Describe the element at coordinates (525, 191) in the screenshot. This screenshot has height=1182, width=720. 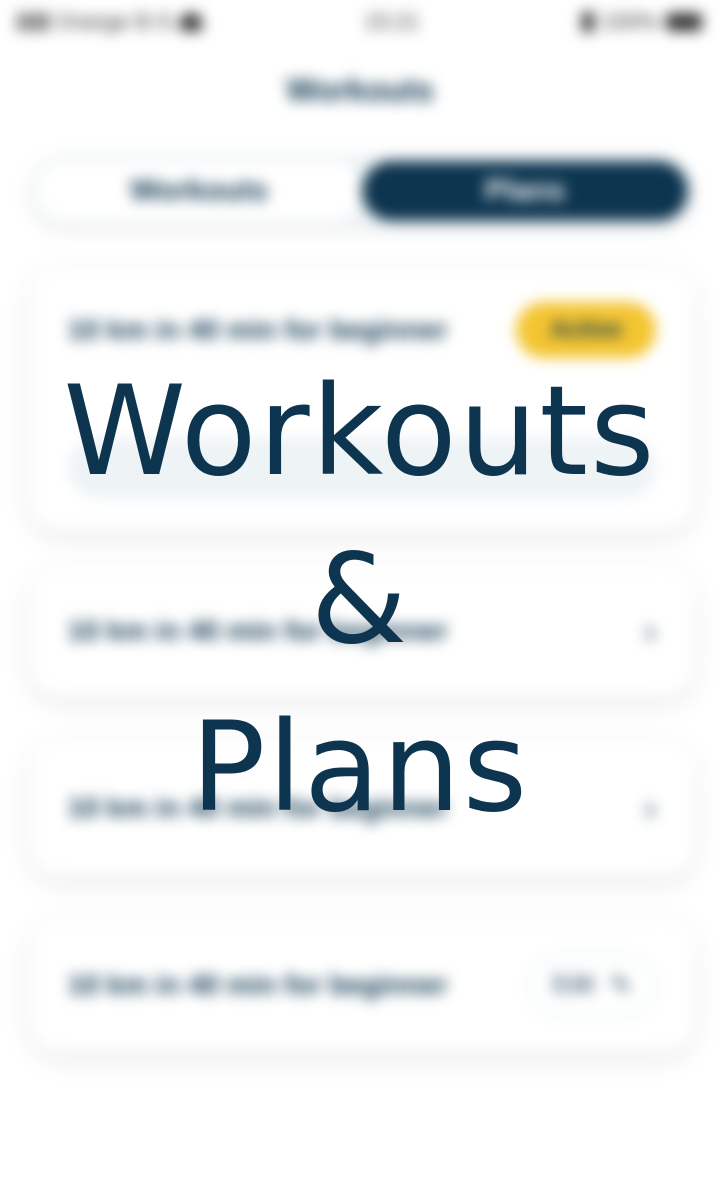
I see `tab-plans: Plans` at that location.